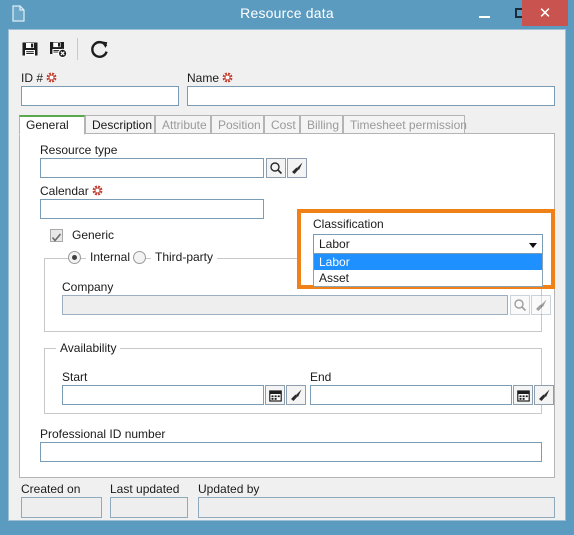 Image resolution: width=574 pixels, height=535 pixels. I want to click on save-button, so click(30, 49).